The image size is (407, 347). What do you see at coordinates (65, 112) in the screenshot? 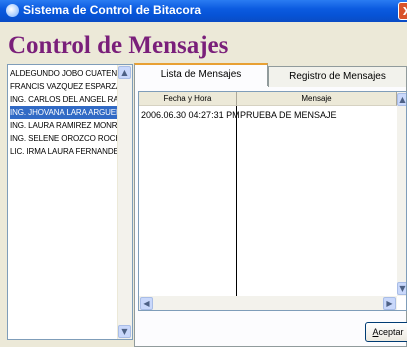
I see `list-item: ING. JHOVANA LARA ARGUELLO` at bounding box center [65, 112].